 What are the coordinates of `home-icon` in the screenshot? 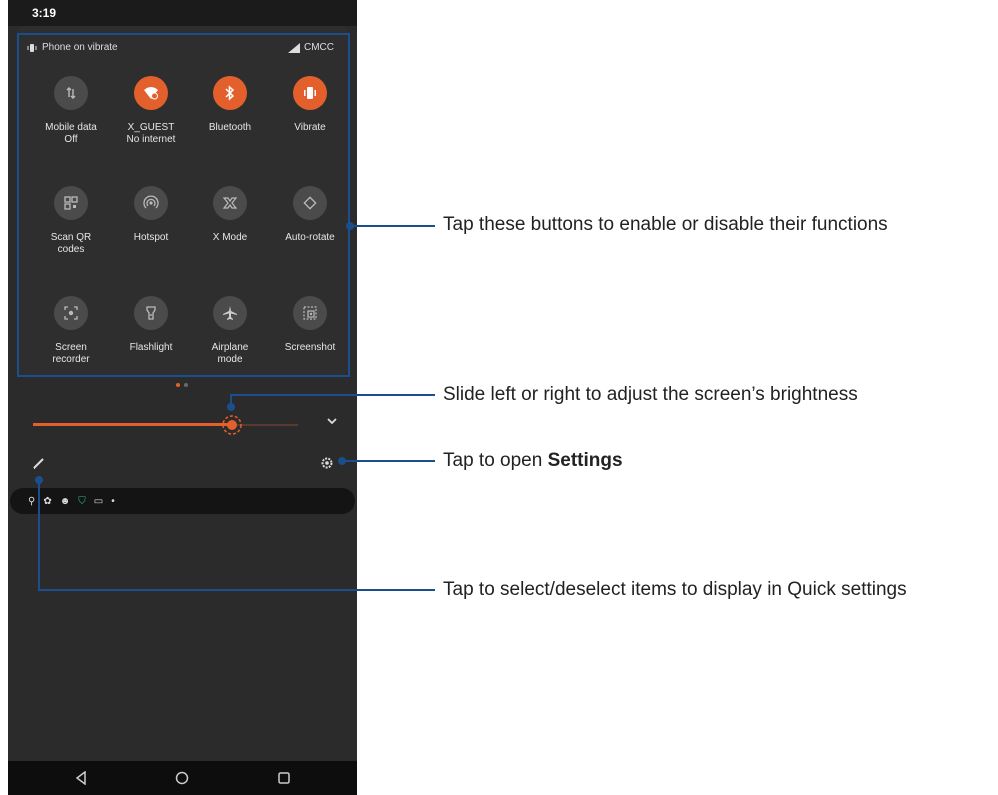 It's located at (182, 778).